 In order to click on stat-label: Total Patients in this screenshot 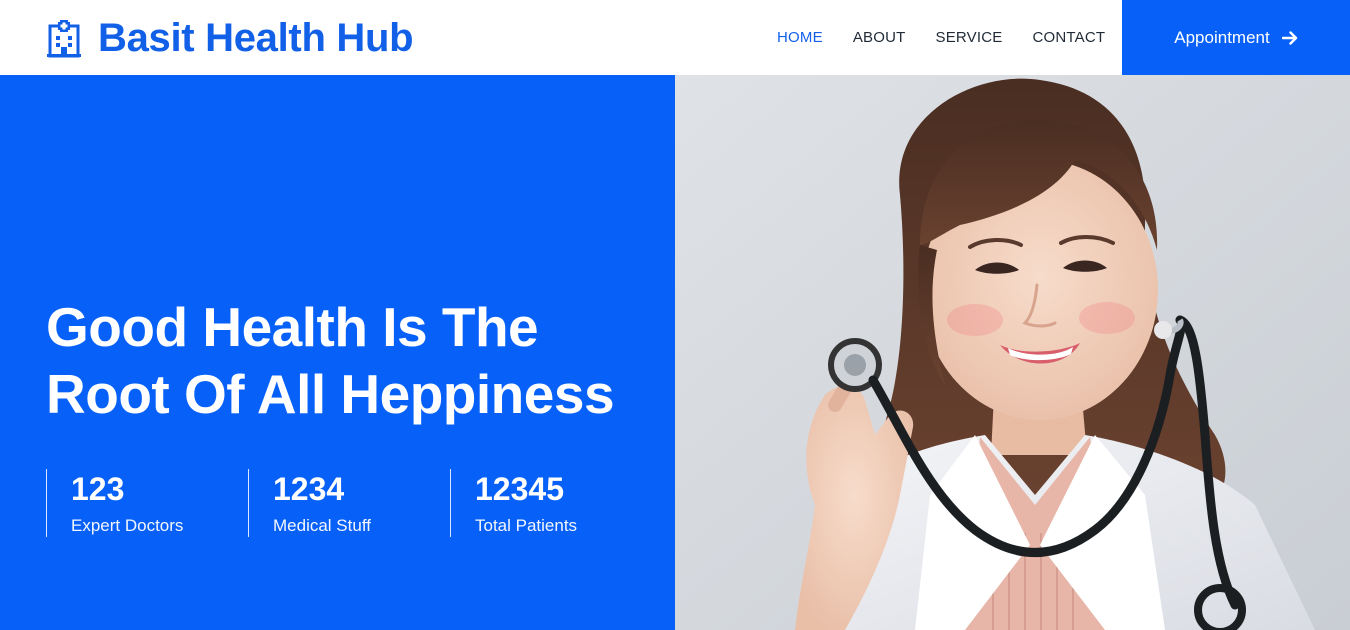, I will do `click(526, 525)`.